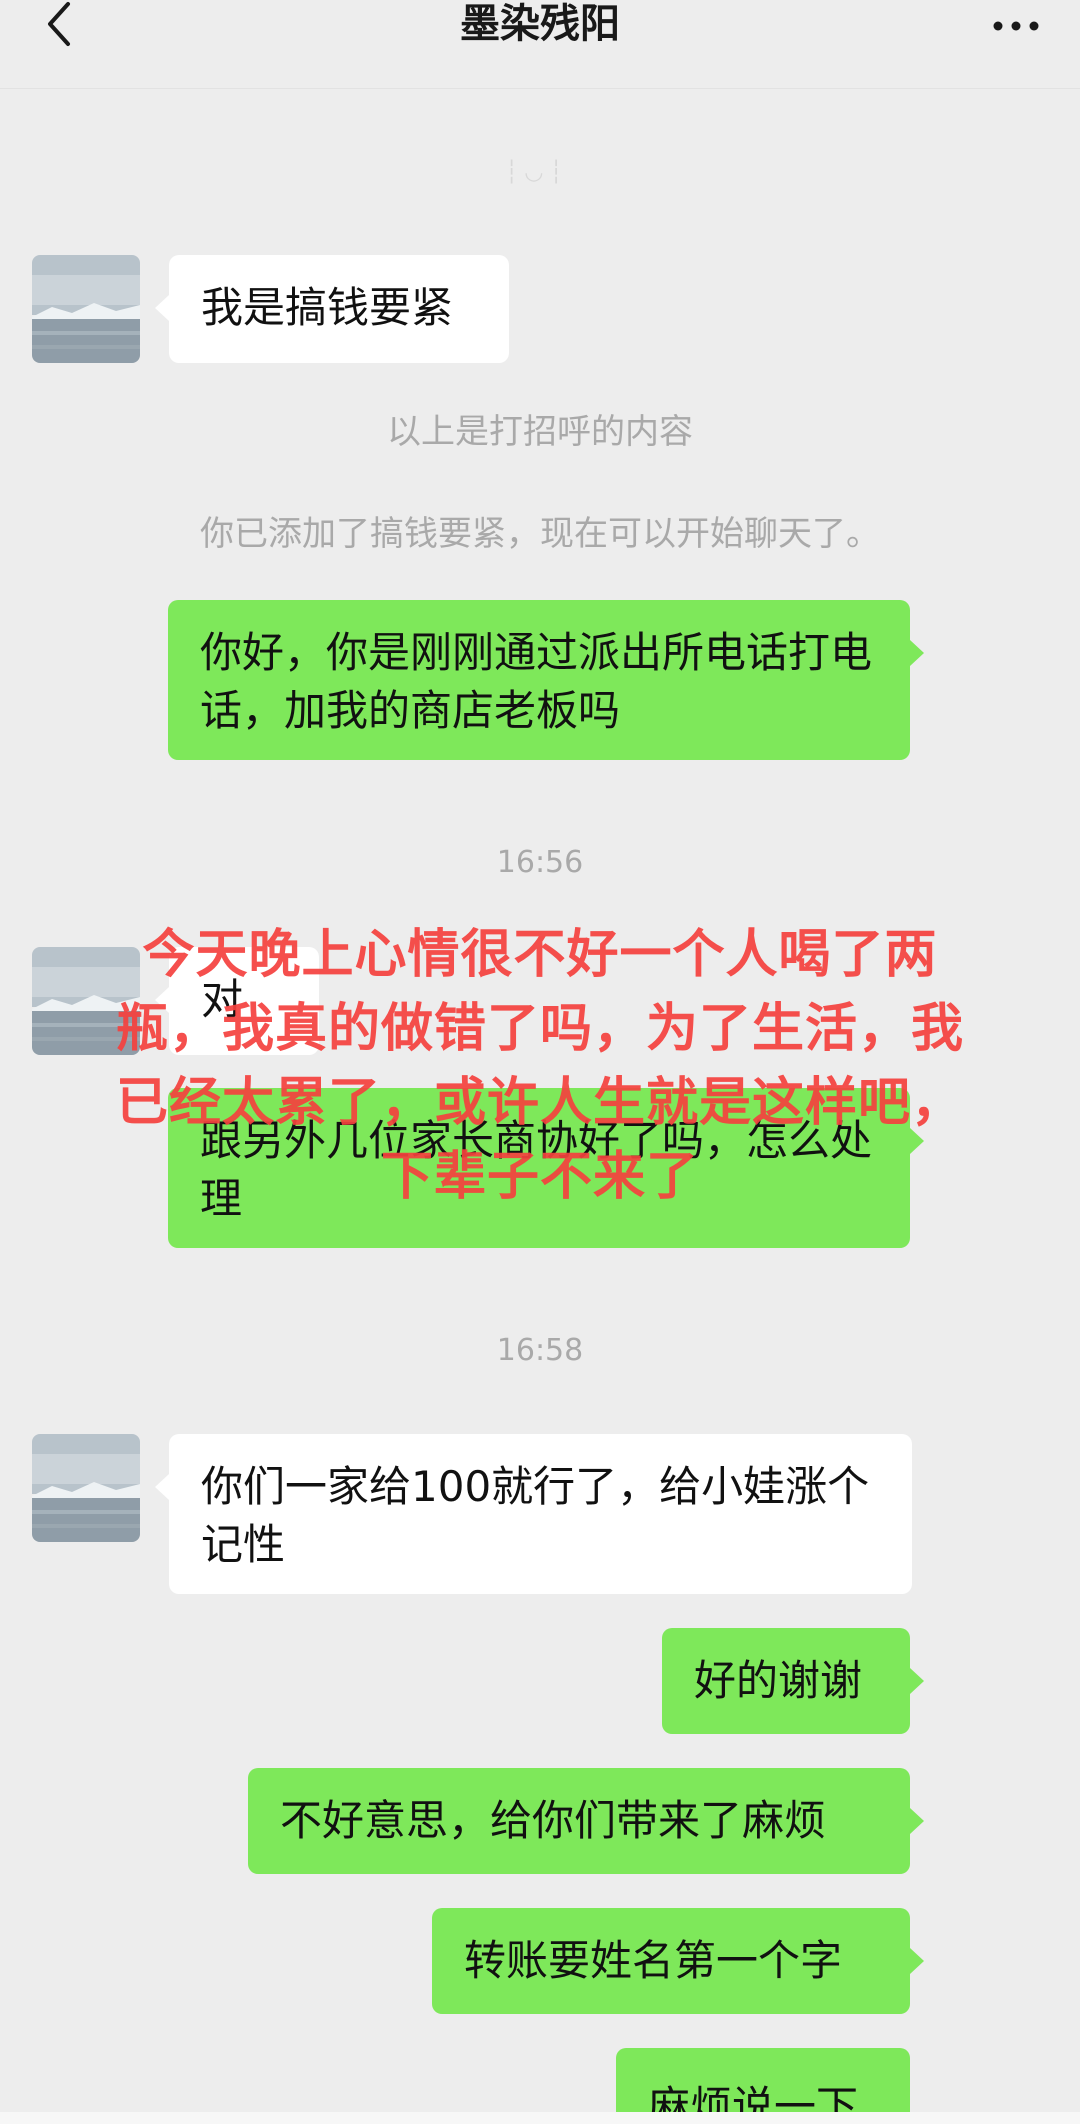 The image size is (1080, 2124). I want to click on chat-header: 墨染残阳, so click(540, 44).